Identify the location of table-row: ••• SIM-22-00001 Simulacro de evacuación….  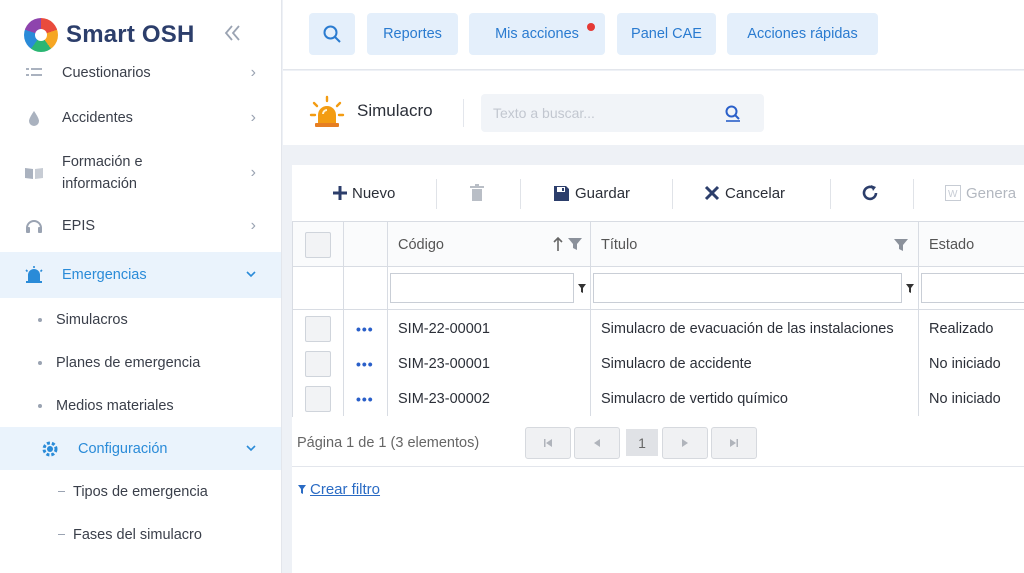
(658, 328).